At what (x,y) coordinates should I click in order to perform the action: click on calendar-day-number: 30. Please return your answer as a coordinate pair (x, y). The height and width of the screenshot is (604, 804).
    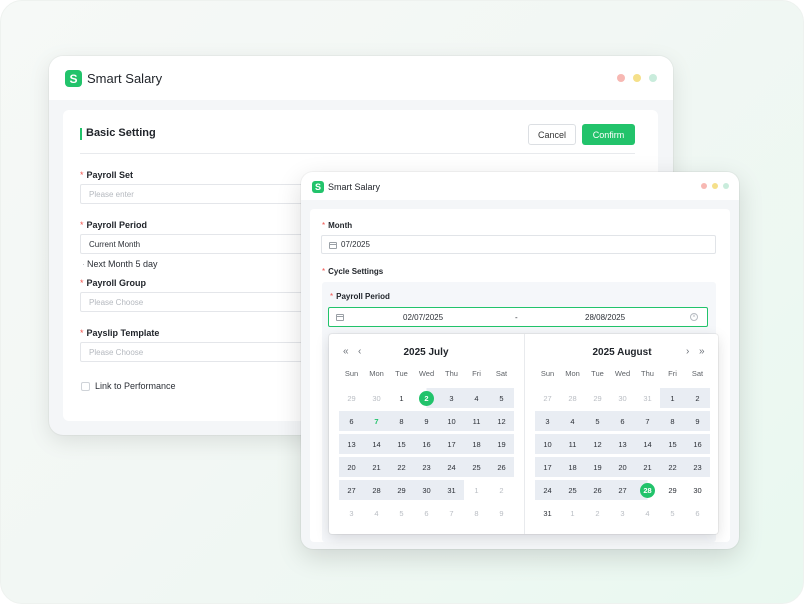
    Looking at the image, I should click on (426, 490).